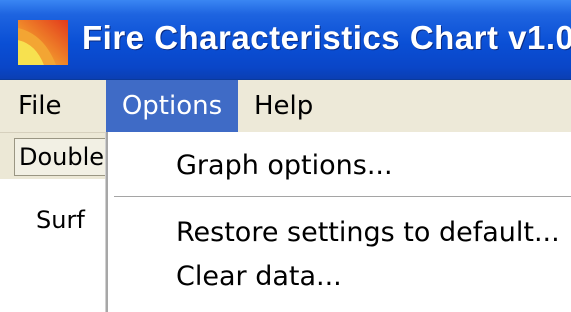 The image size is (571, 312). I want to click on content-label: Surf, so click(60, 220).